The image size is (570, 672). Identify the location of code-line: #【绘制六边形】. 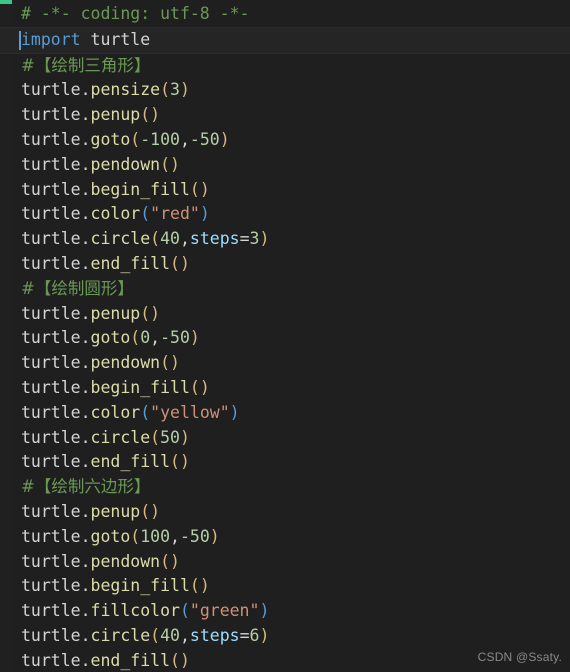
(285, 487).